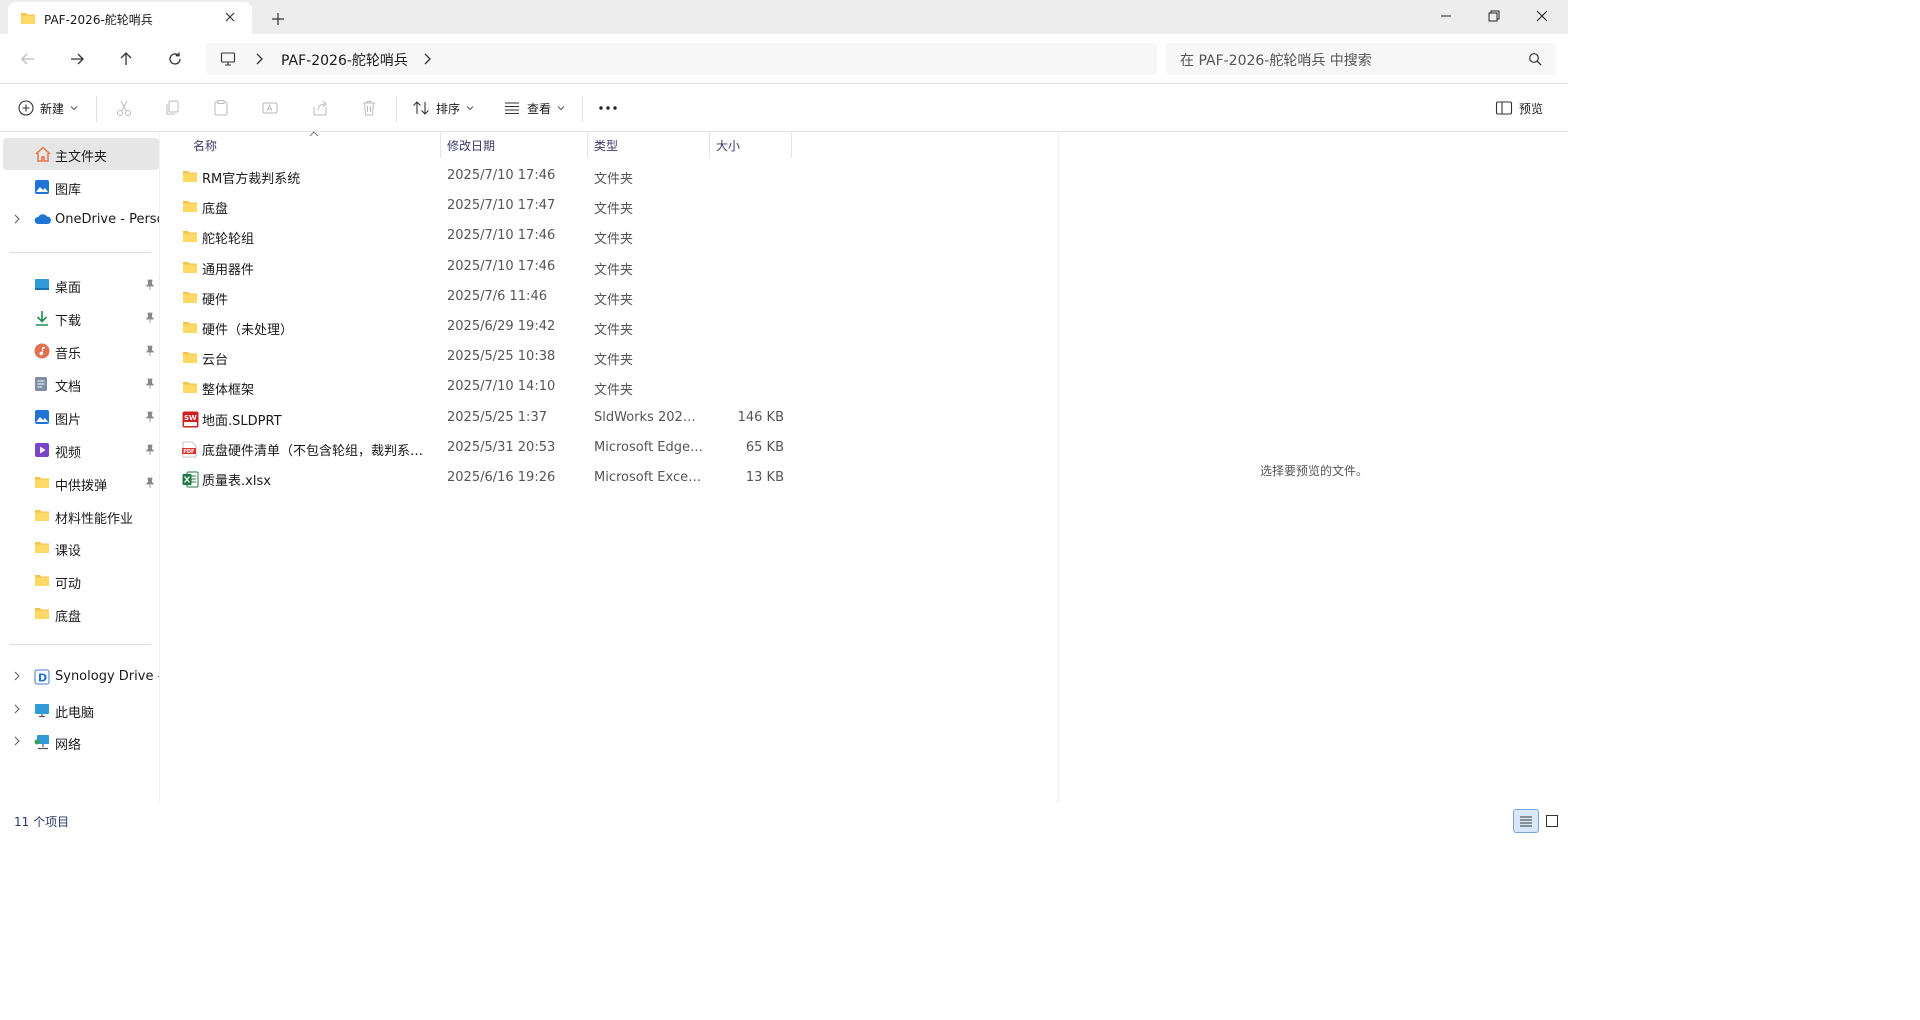 The width and height of the screenshot is (1920, 1020). I want to click on new-button: 新建, so click(48, 108).